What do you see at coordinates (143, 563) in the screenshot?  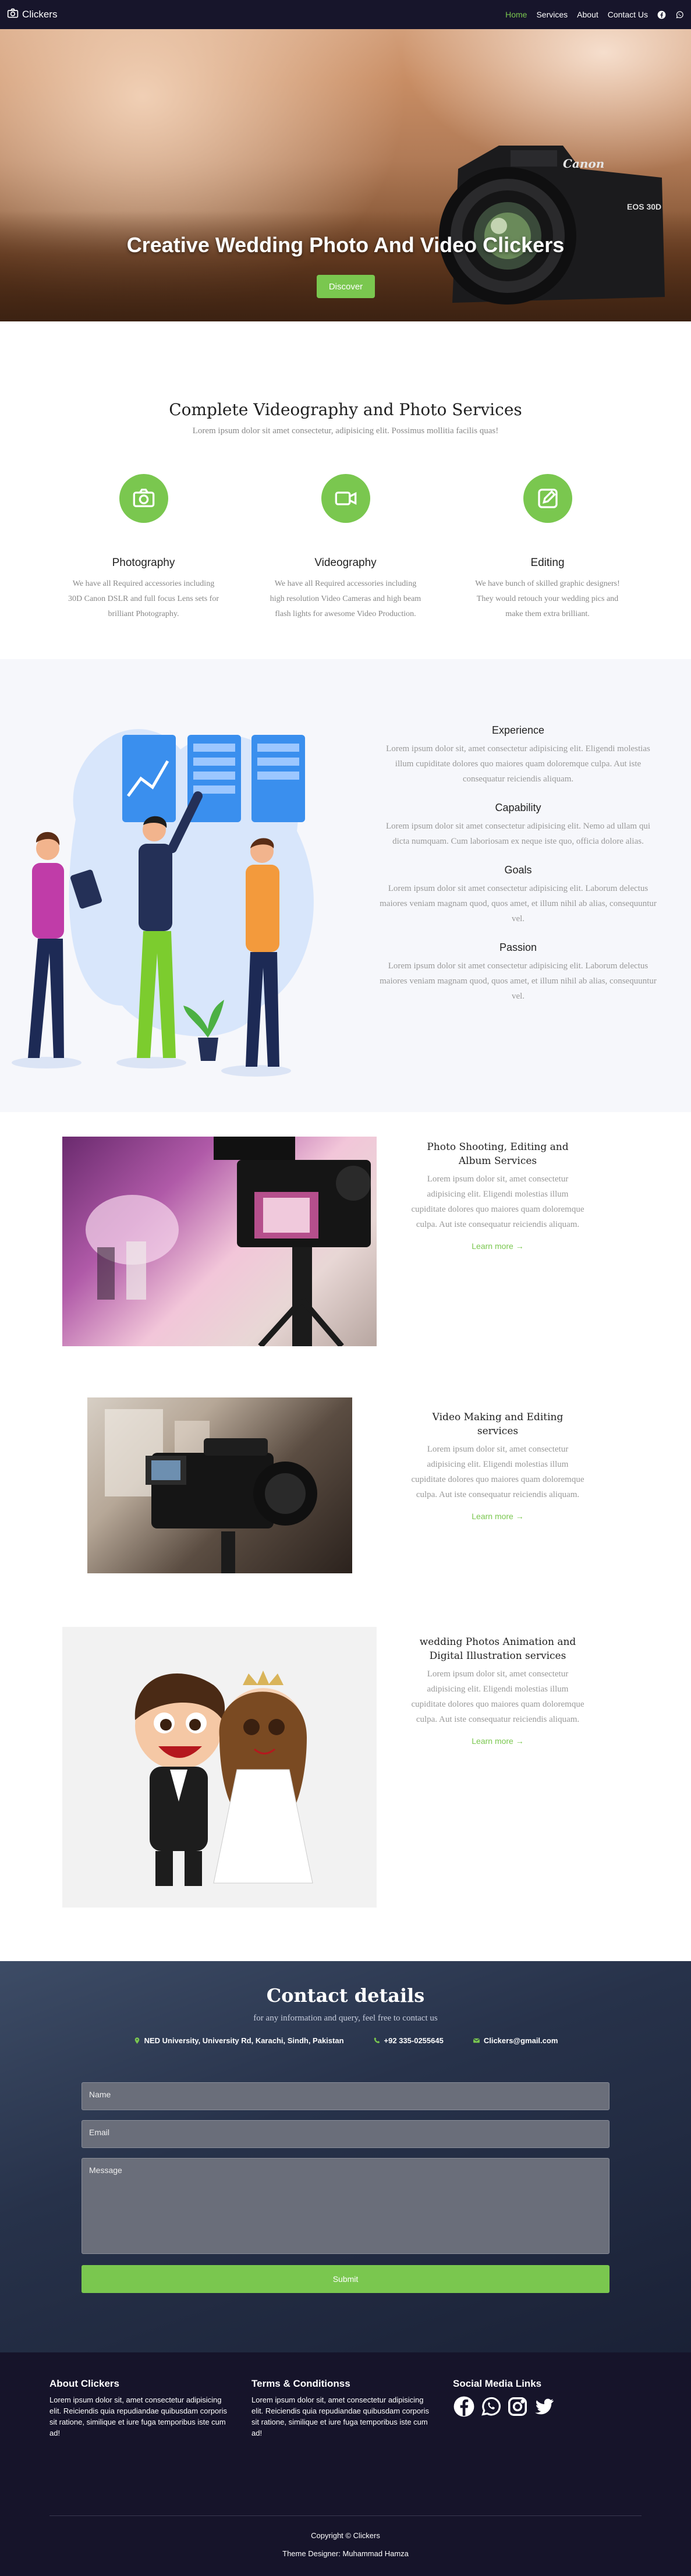 I see `service-title: Photography` at bounding box center [143, 563].